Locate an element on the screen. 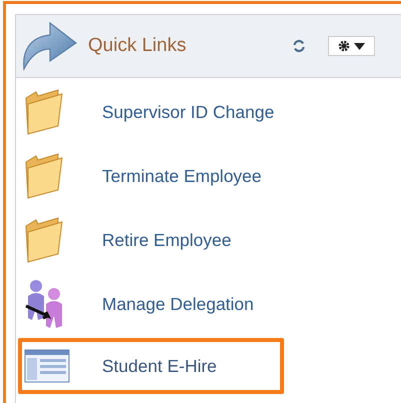  curved-arrow-icon is located at coordinates (49, 46).